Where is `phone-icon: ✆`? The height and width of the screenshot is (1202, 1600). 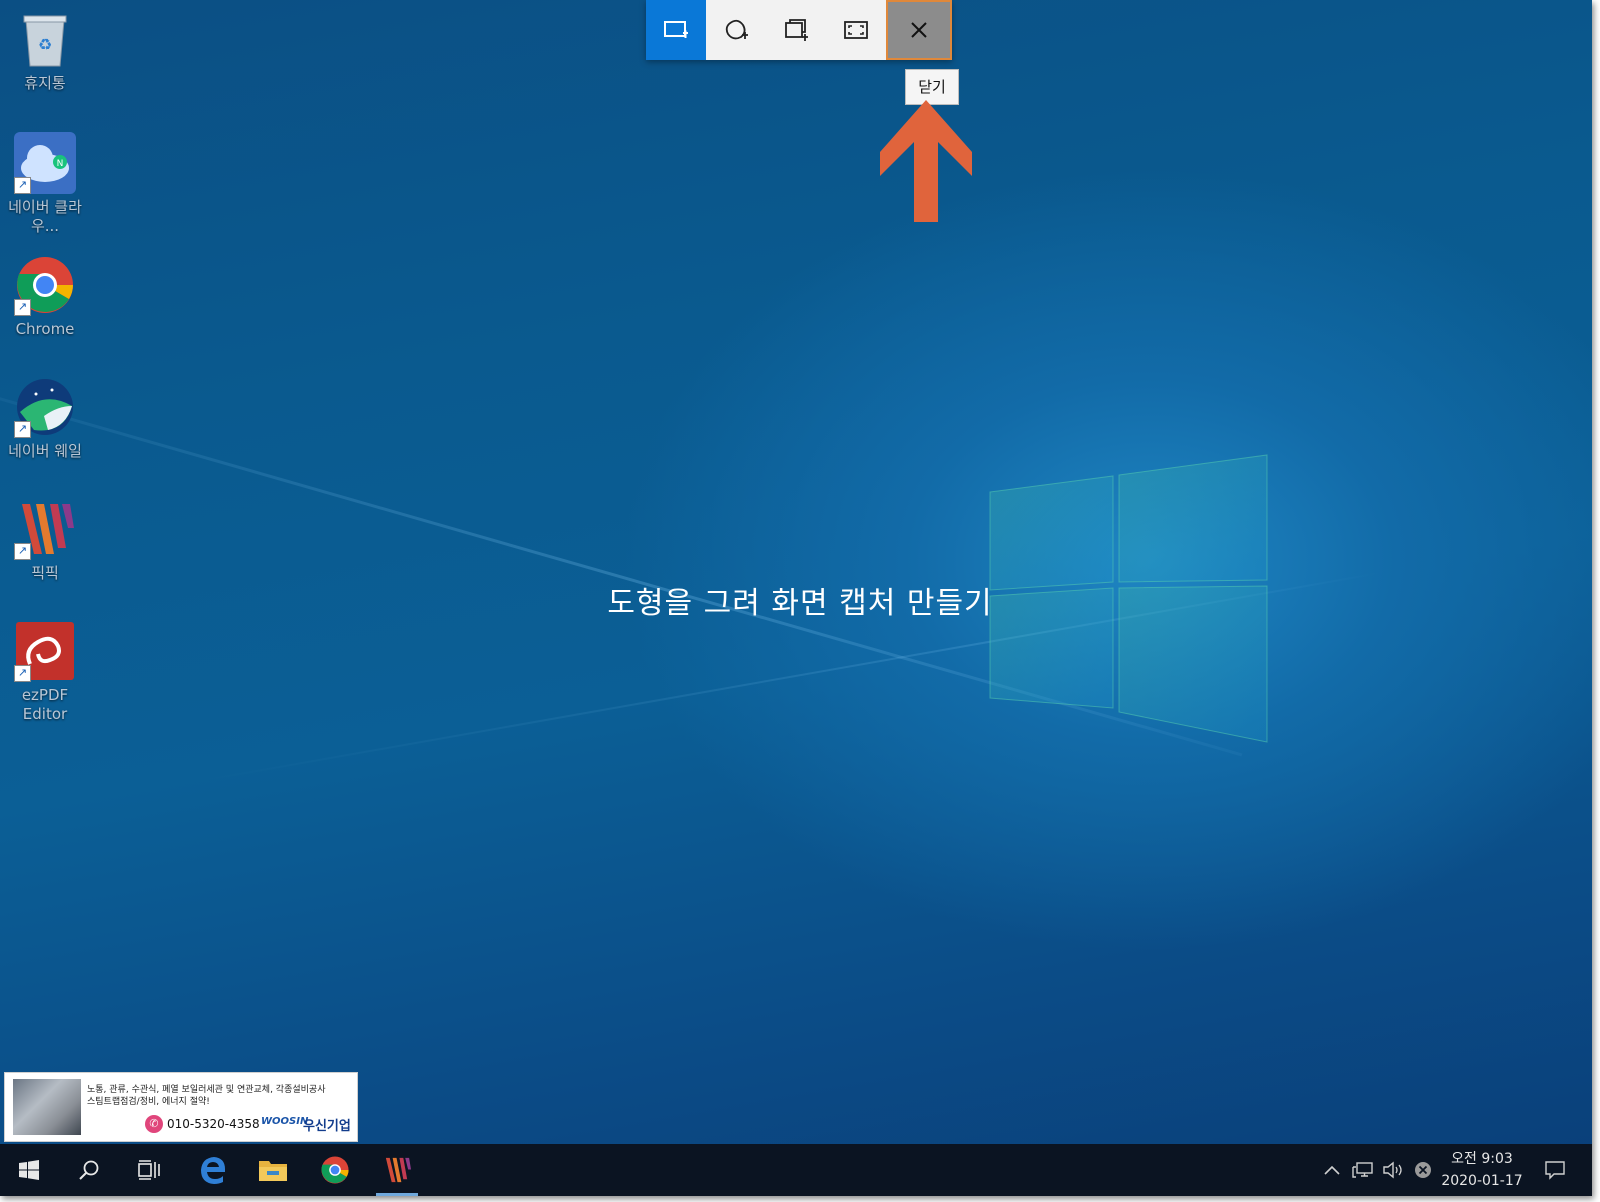
phone-icon: ✆ is located at coordinates (154, 1124).